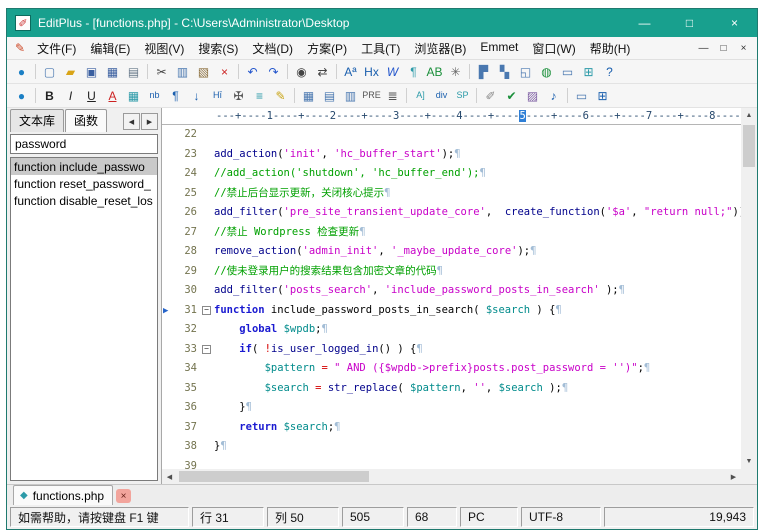 This screenshot has width=764, height=532. I want to click on view-in-browser-icon: ◍, so click(546, 72).